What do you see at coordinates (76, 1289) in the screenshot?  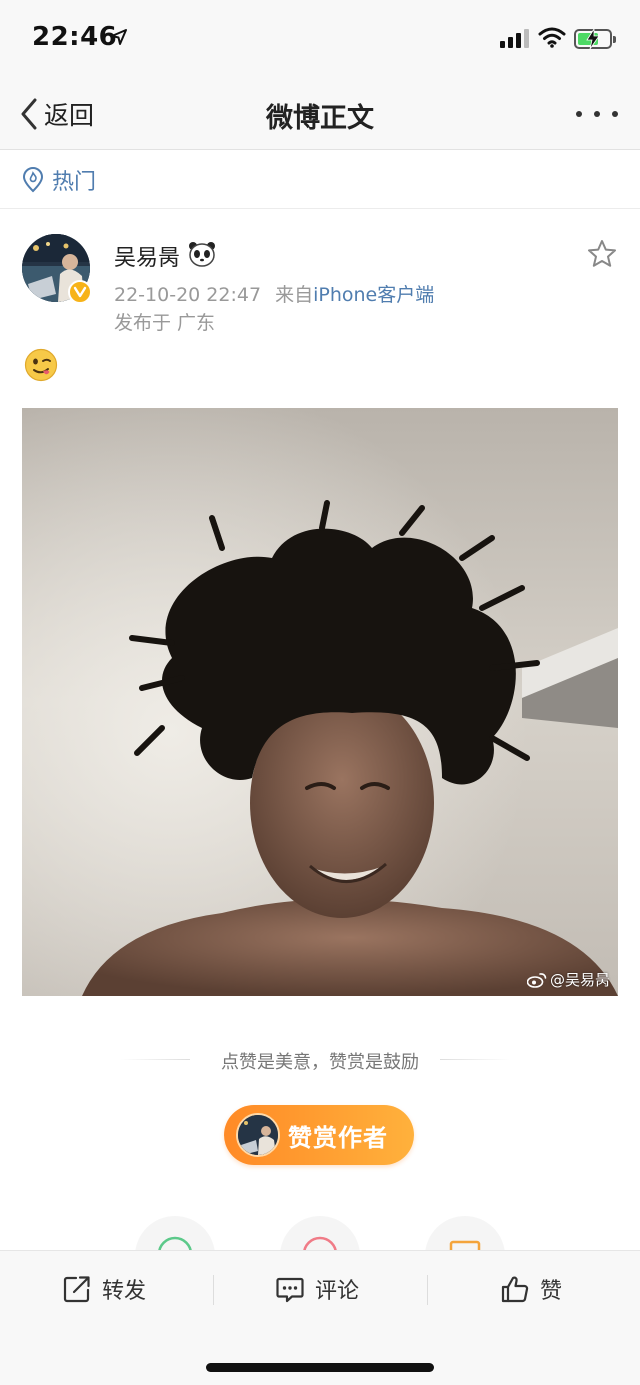 I see `repost-icon` at bounding box center [76, 1289].